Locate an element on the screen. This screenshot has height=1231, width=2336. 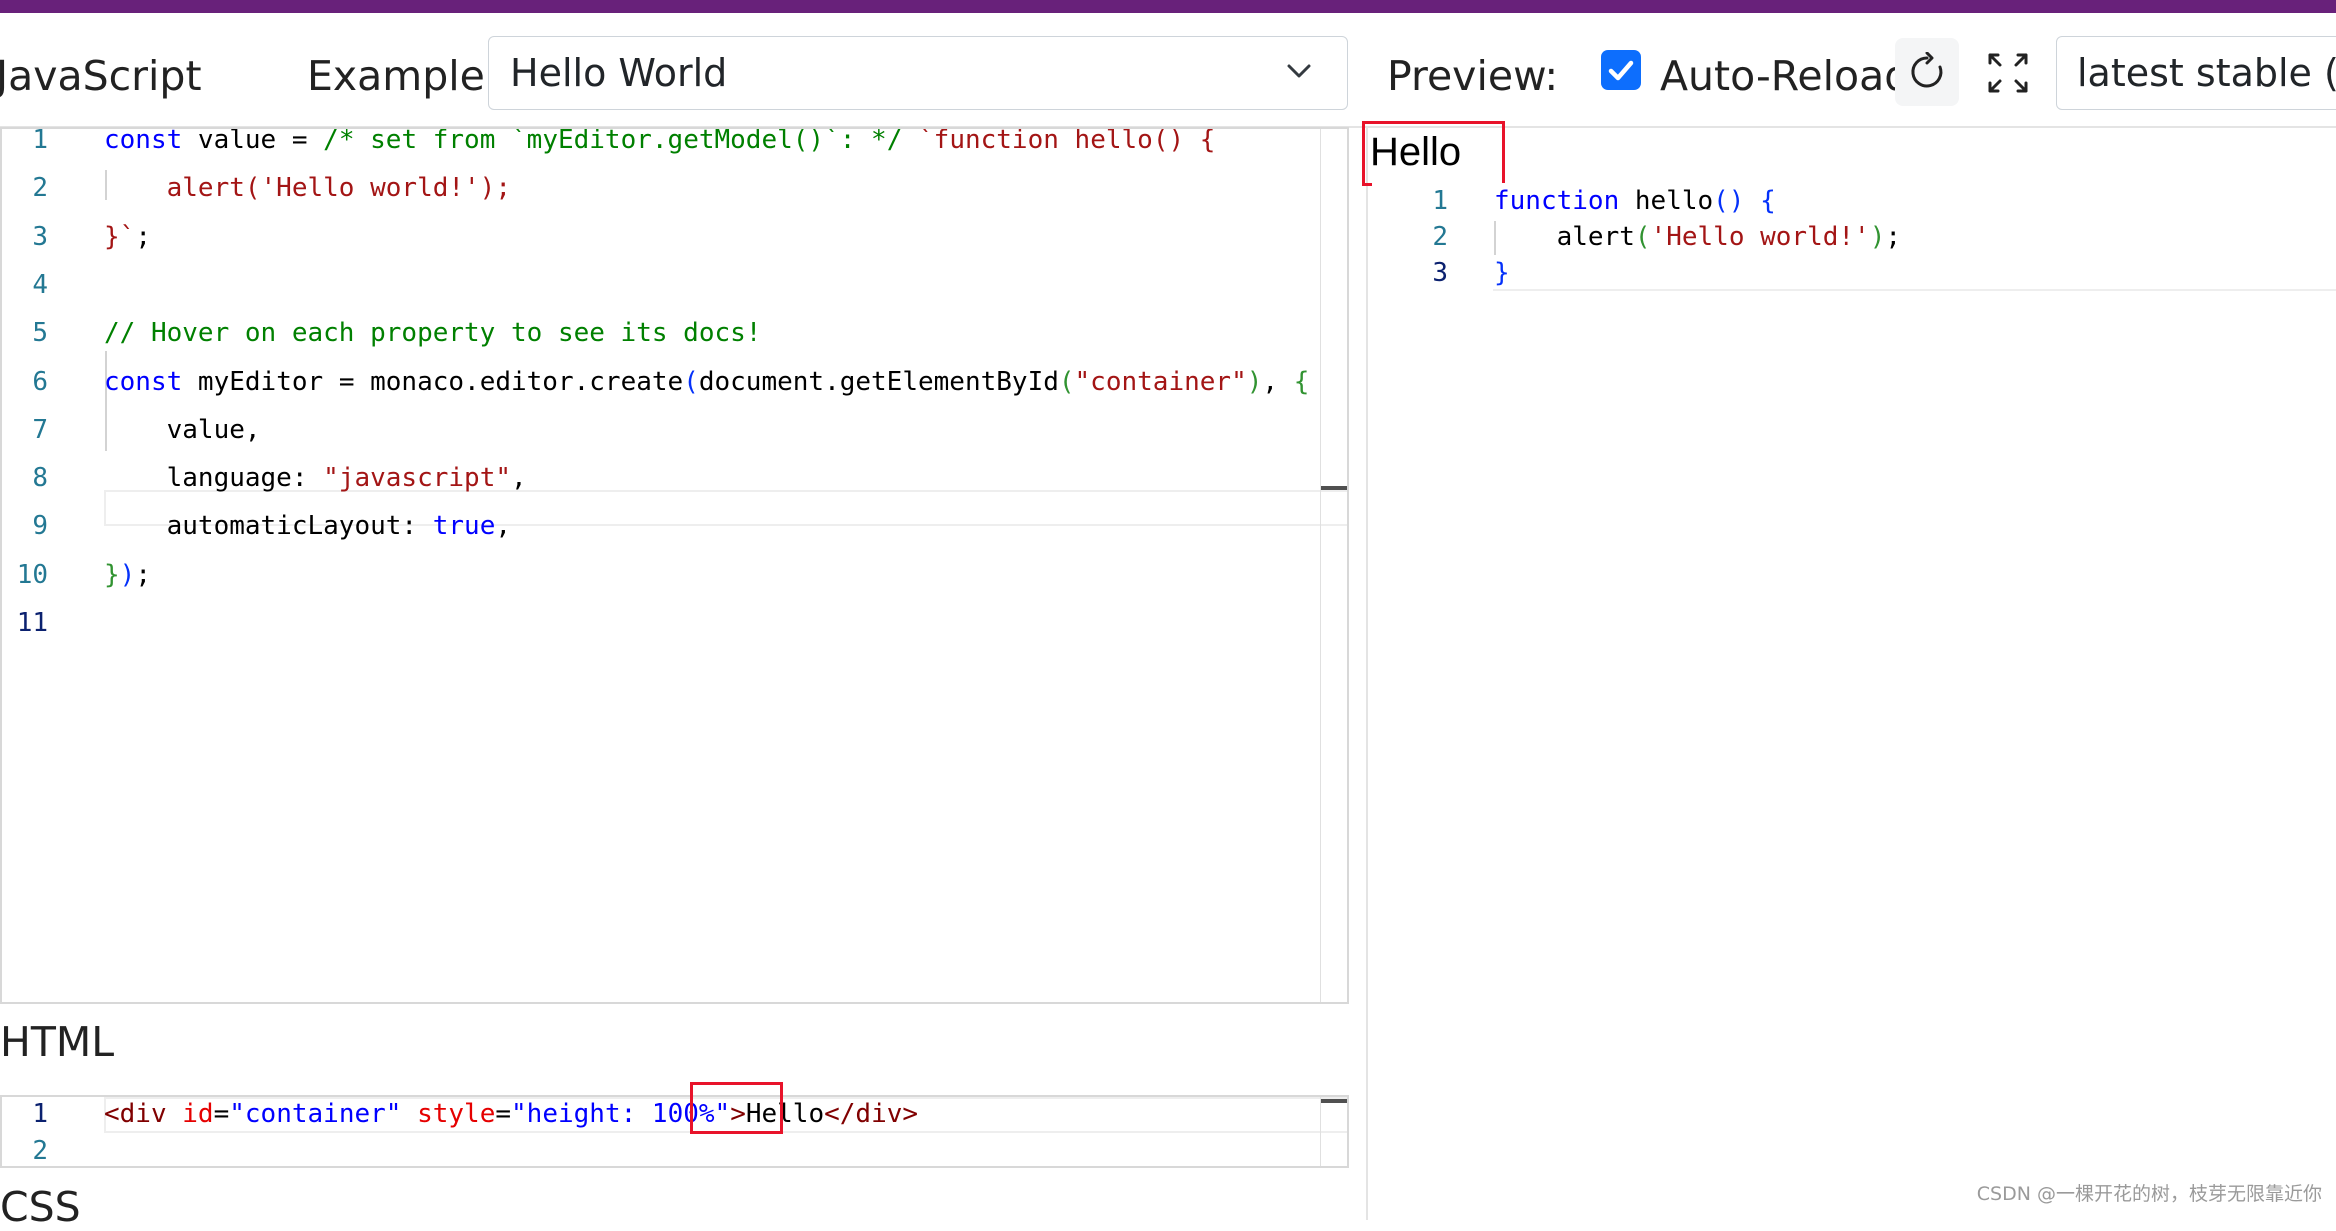
fullscreen-icon is located at coordinates (2008, 73).